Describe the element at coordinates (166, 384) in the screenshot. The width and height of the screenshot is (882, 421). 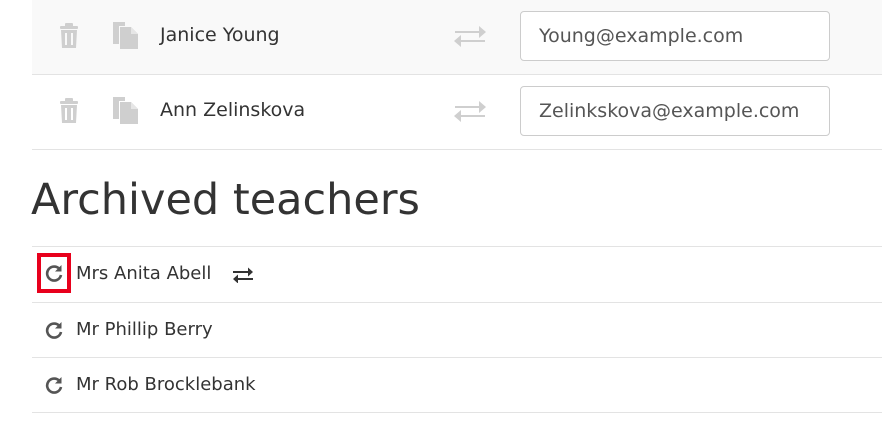
I see `archived-teacher-name: Mr Rob Brocklebank` at that location.